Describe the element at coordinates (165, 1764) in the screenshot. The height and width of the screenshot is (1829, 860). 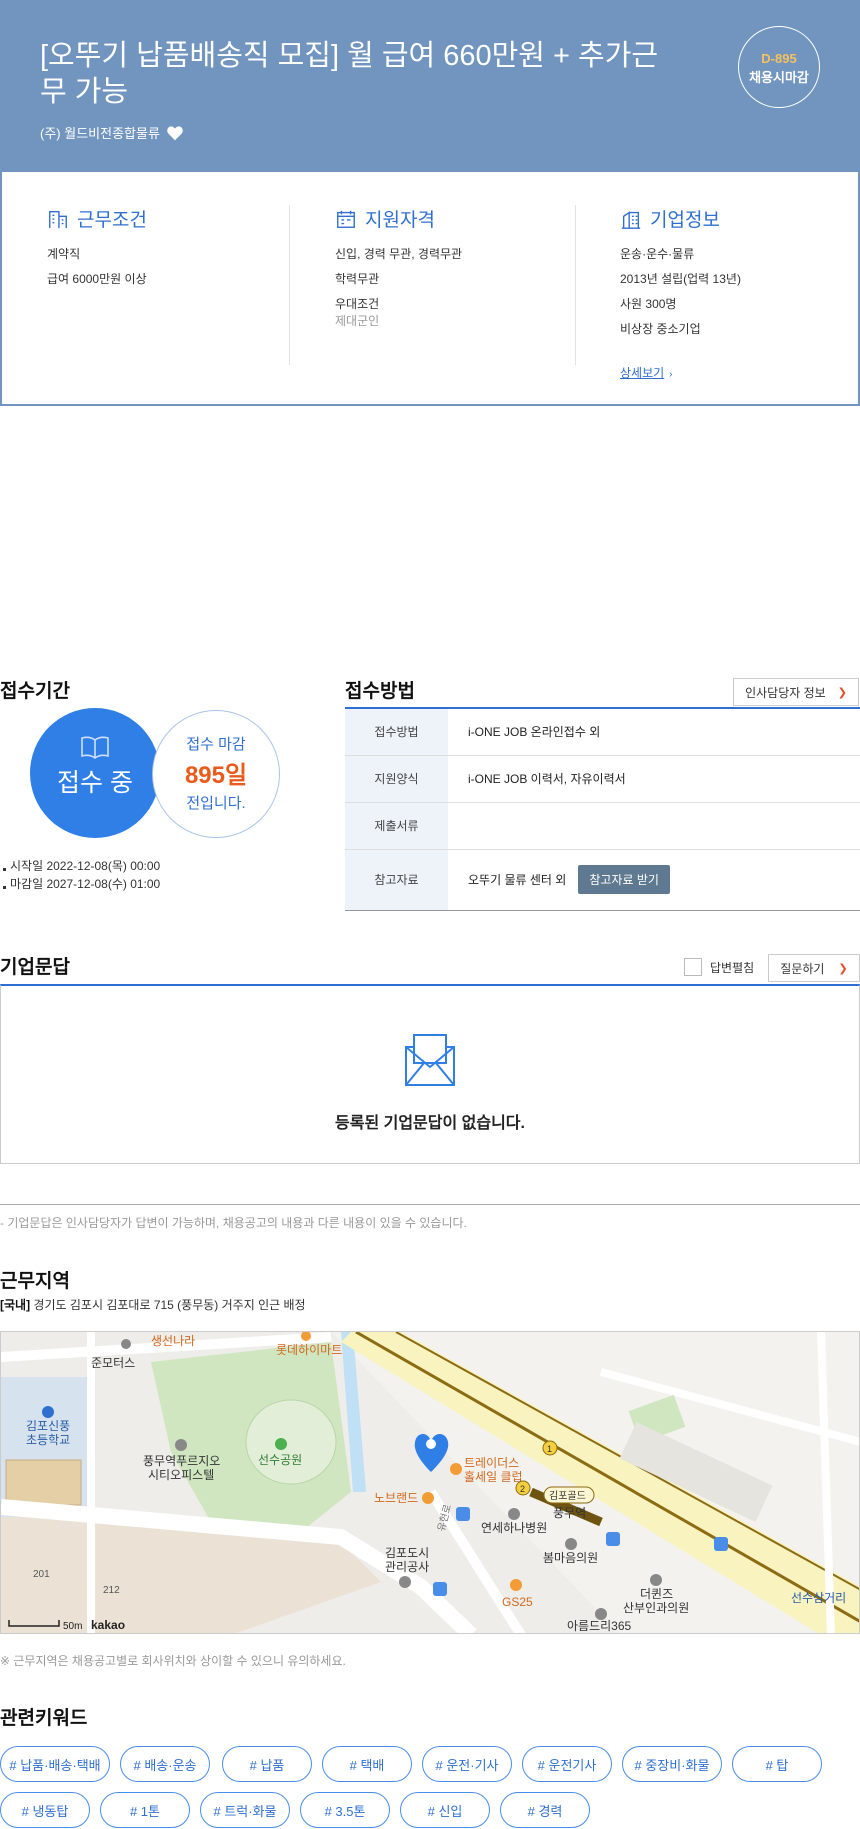
I see `keyword-tag: # 배송·운송` at that location.